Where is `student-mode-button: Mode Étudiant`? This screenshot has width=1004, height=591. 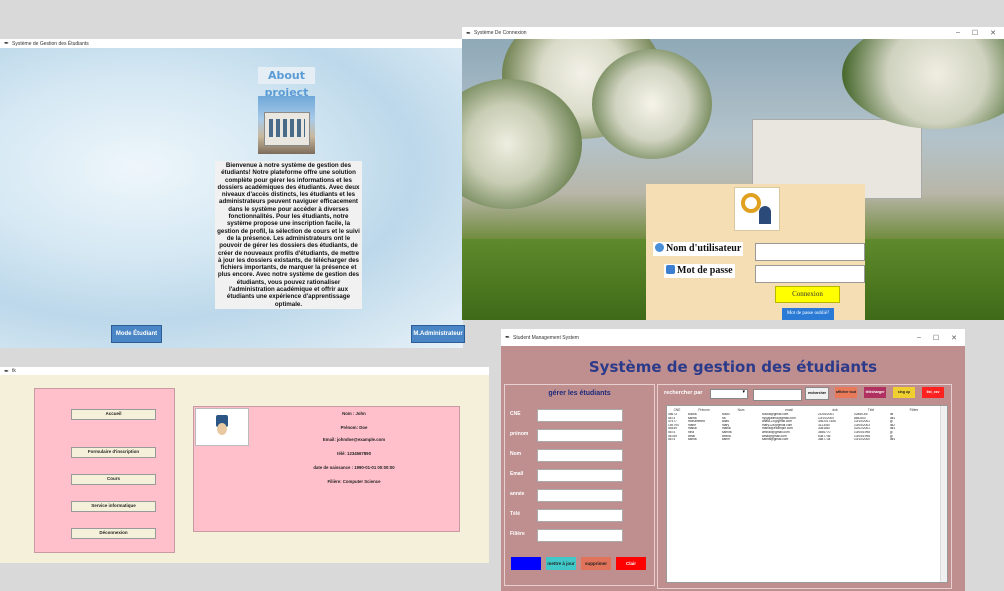 student-mode-button: Mode Étudiant is located at coordinates (136, 334).